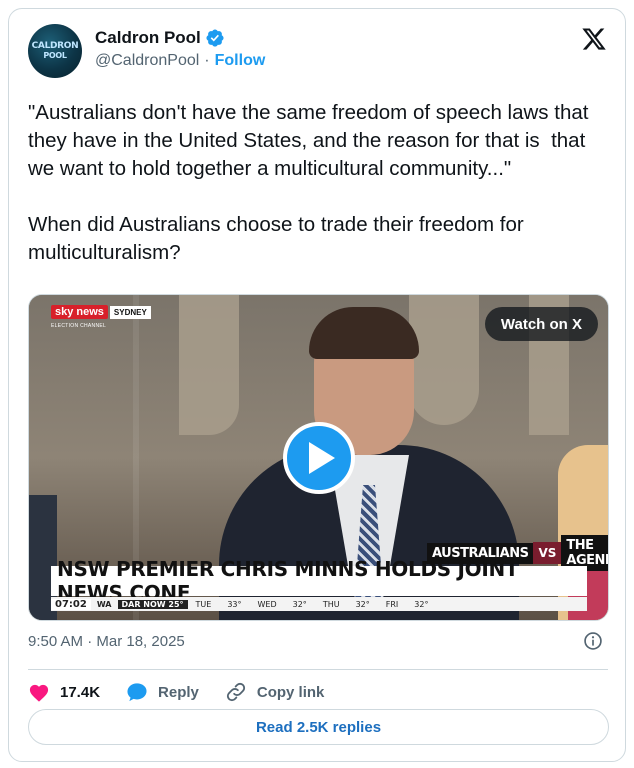 The image size is (634, 768). What do you see at coordinates (392, 604) in the screenshot?
I see `ticker-segment: FRI` at bounding box center [392, 604].